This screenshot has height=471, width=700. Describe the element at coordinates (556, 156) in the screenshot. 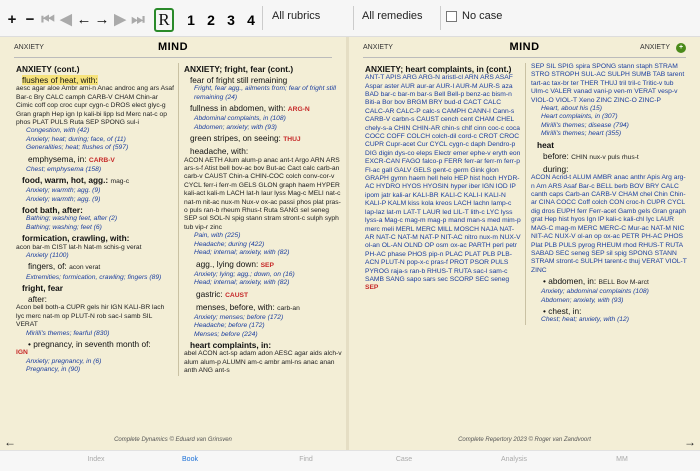

I see `rubric-before: before:` at that location.